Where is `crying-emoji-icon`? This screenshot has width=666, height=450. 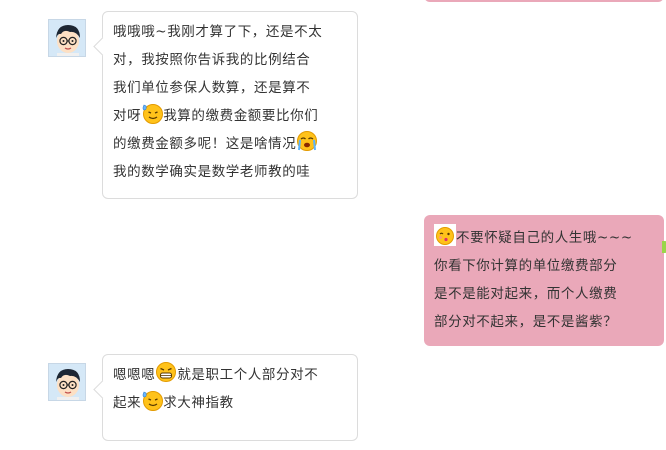 crying-emoji-icon is located at coordinates (307, 141).